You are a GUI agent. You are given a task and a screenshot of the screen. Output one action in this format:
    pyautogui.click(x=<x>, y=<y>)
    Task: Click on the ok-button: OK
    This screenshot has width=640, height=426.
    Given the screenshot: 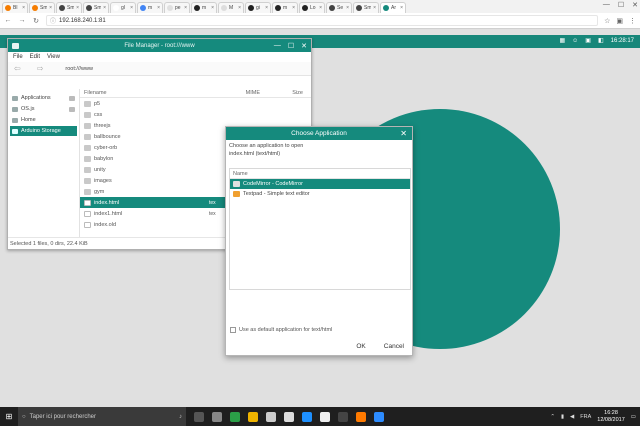 What is the action you would take?
    pyautogui.click(x=360, y=346)
    